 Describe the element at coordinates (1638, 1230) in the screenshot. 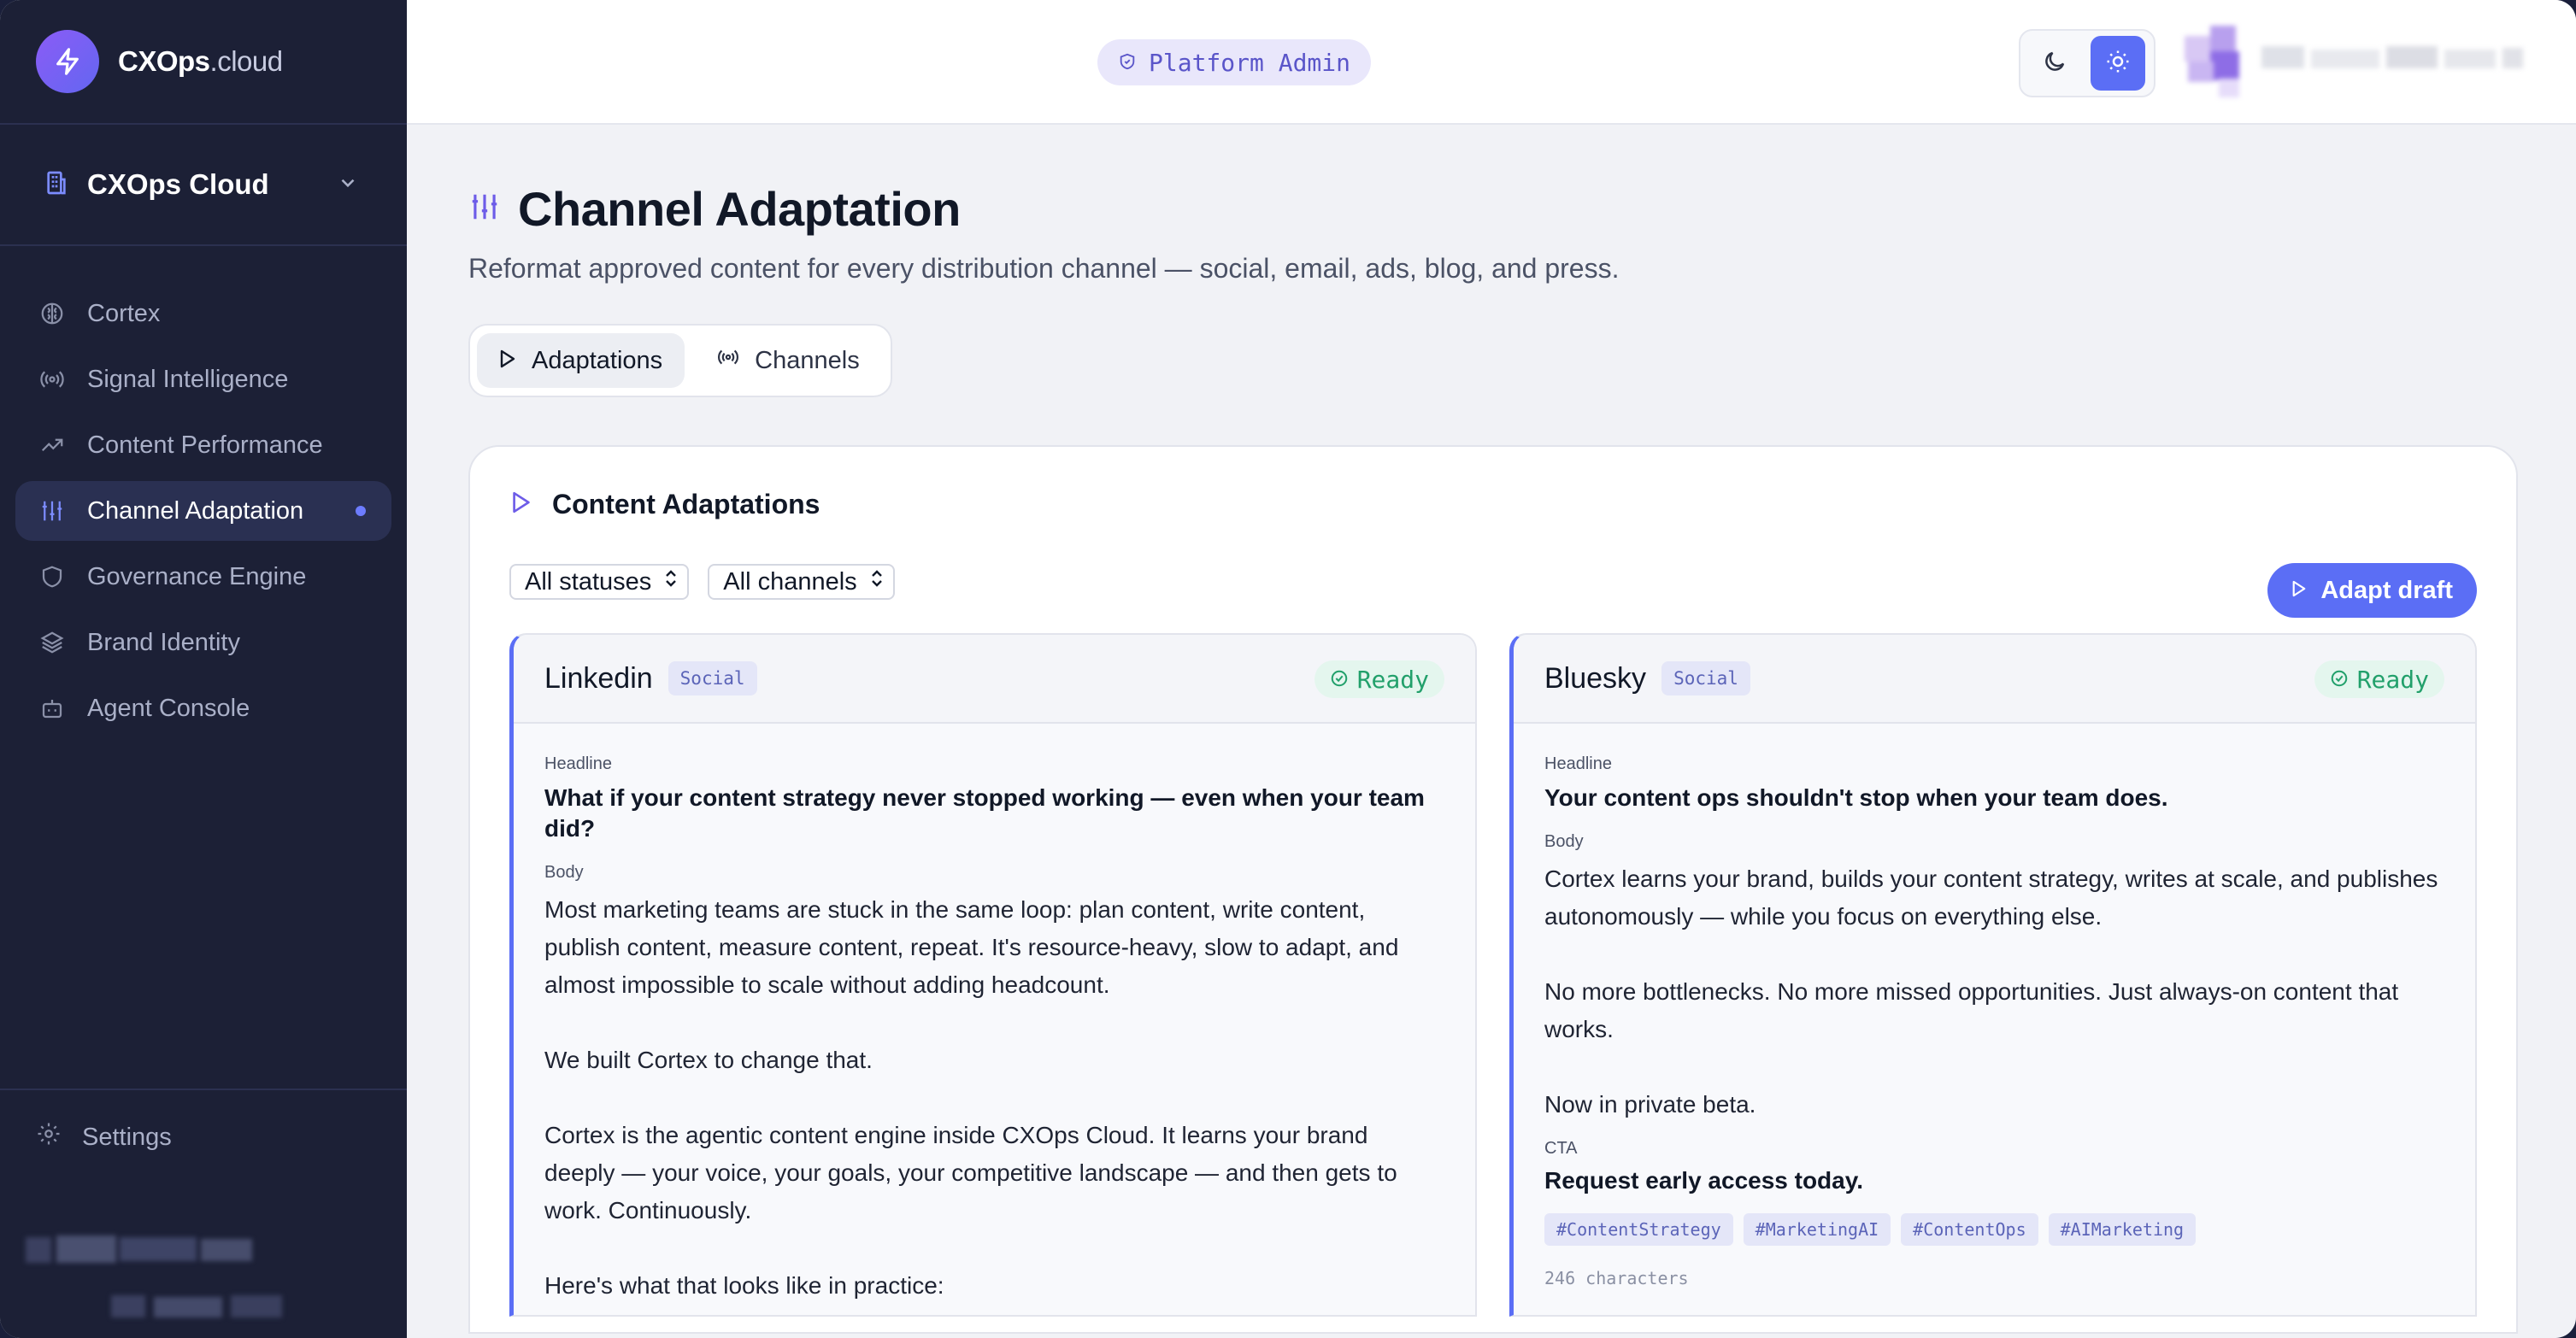

I see `hashtag: #ContentStrategy` at that location.